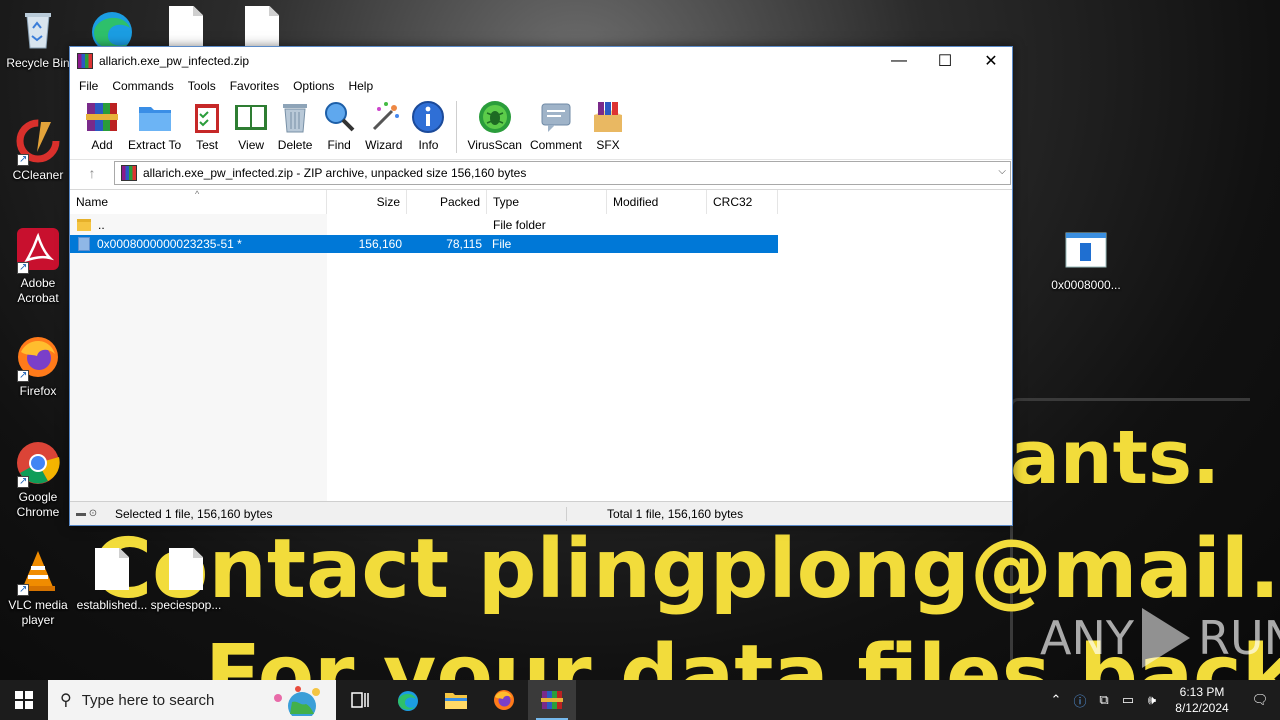 The height and width of the screenshot is (720, 1280). What do you see at coordinates (541, 61) in the screenshot?
I see `title-bar: allarich.exe_pw_infected.zip — ☐ ✕` at bounding box center [541, 61].